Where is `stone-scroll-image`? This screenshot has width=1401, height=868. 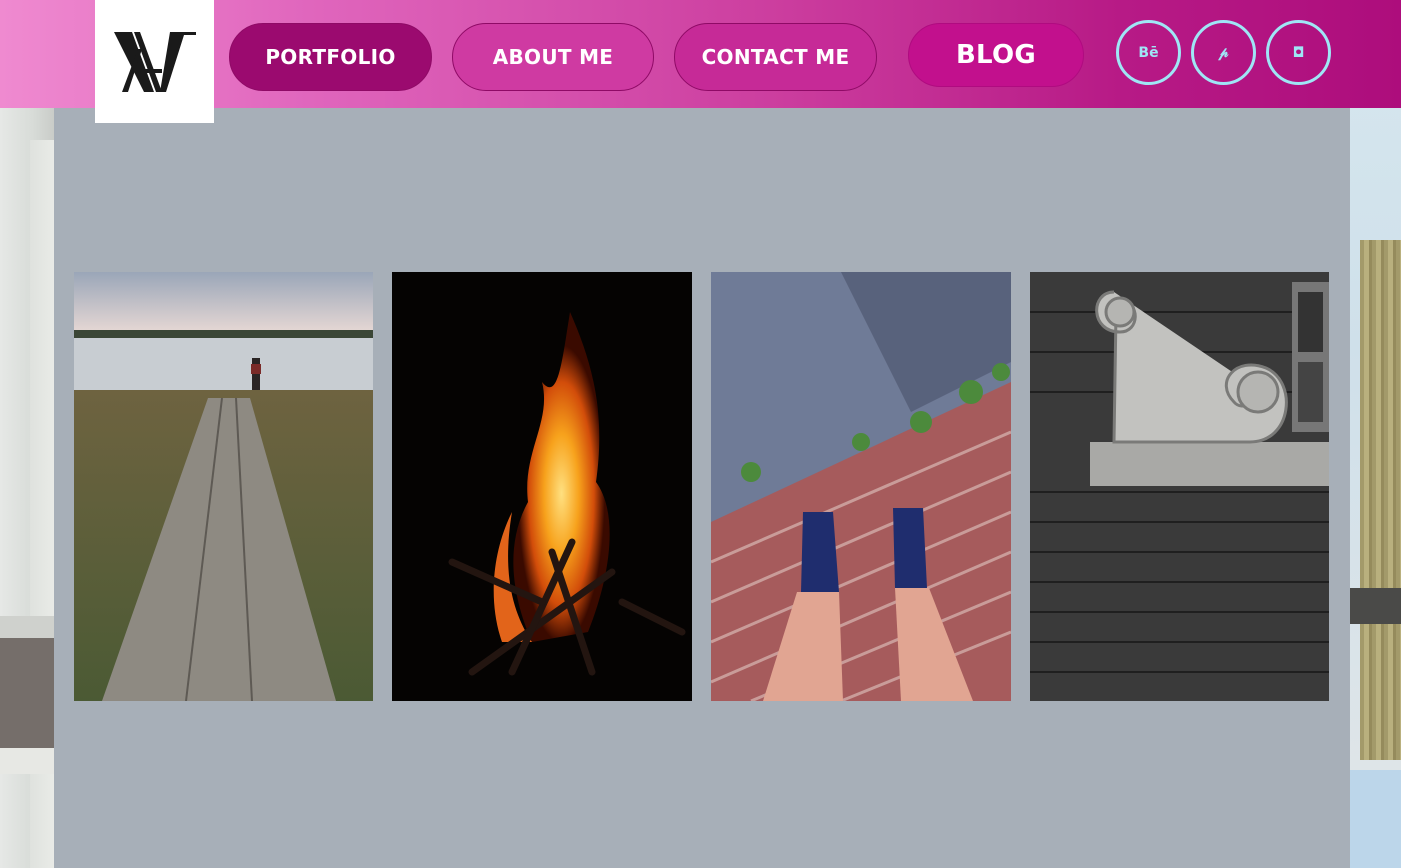 stone-scroll-image is located at coordinates (1179, 486).